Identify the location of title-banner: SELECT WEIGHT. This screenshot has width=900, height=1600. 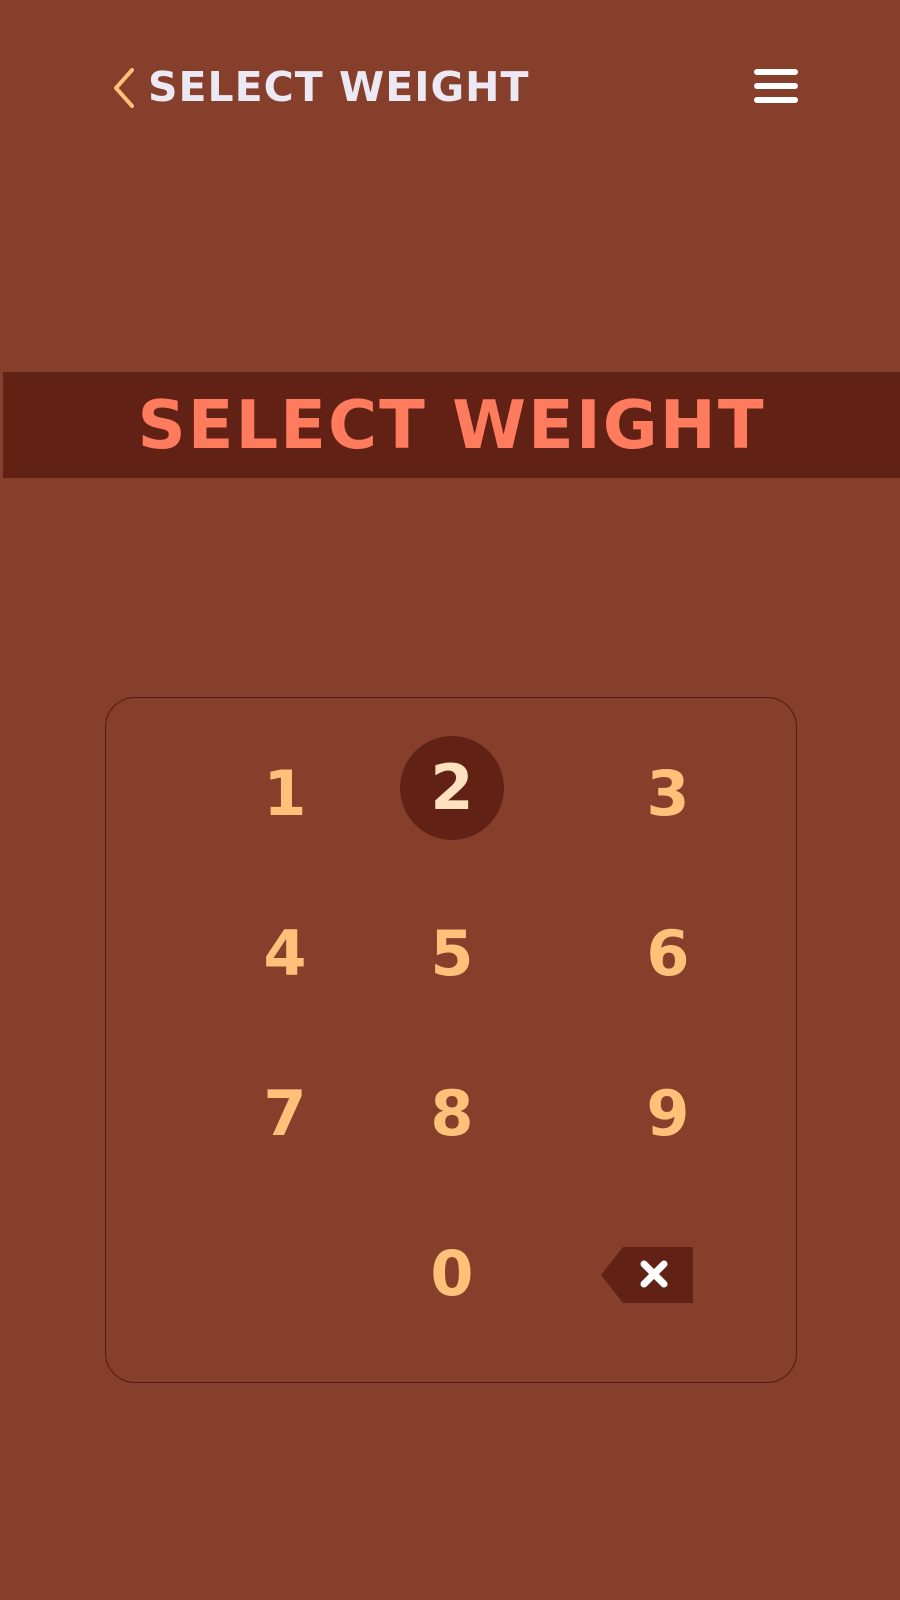
(451, 425).